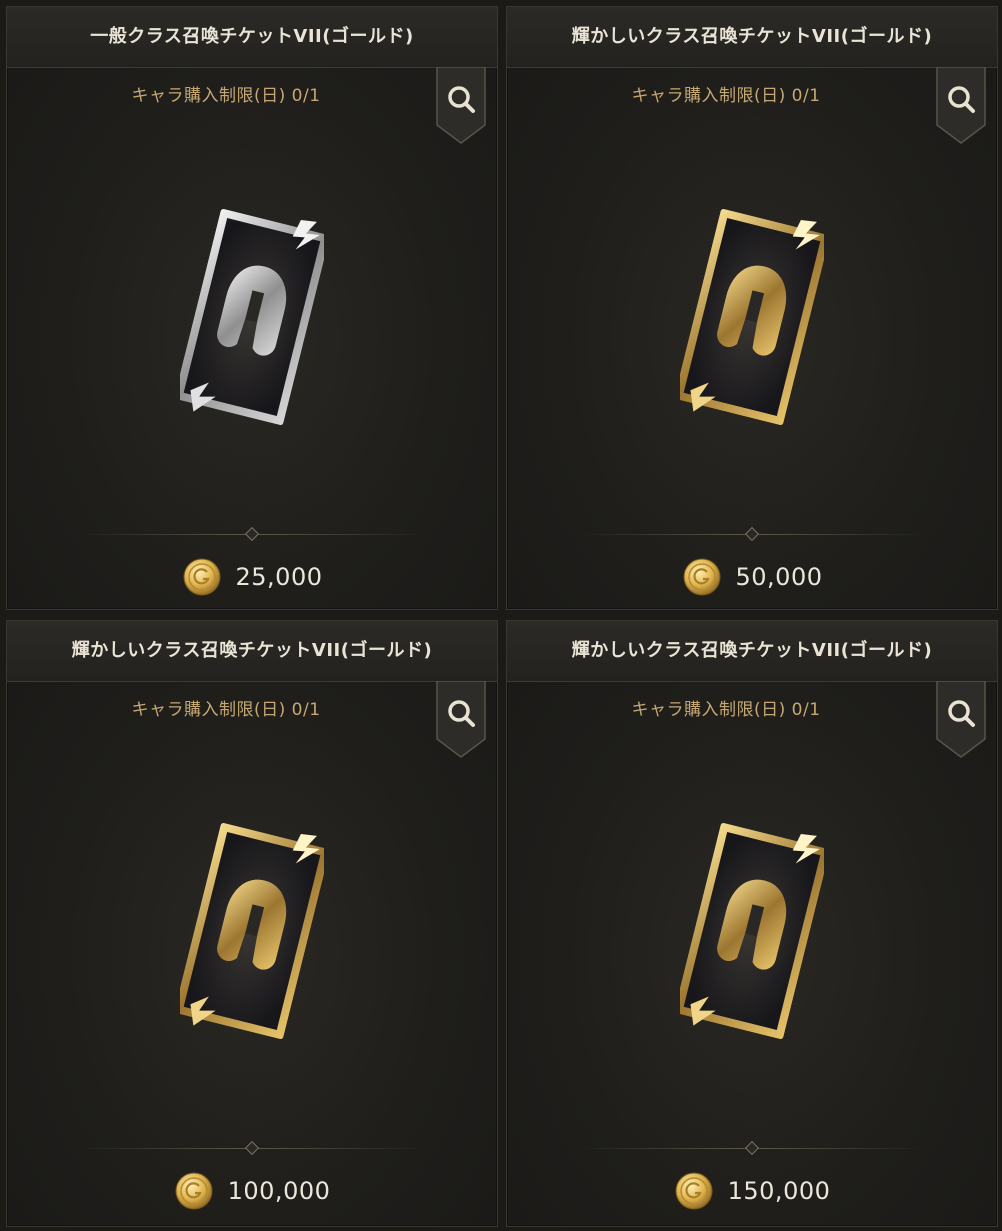  I want to click on price-row: 100,000, so click(252, 1191).